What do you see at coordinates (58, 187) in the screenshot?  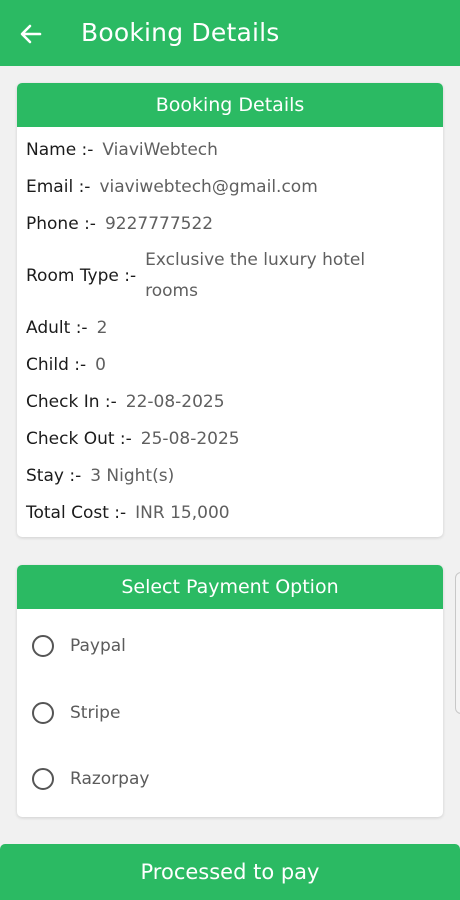 I see `email-label: Email :-` at bounding box center [58, 187].